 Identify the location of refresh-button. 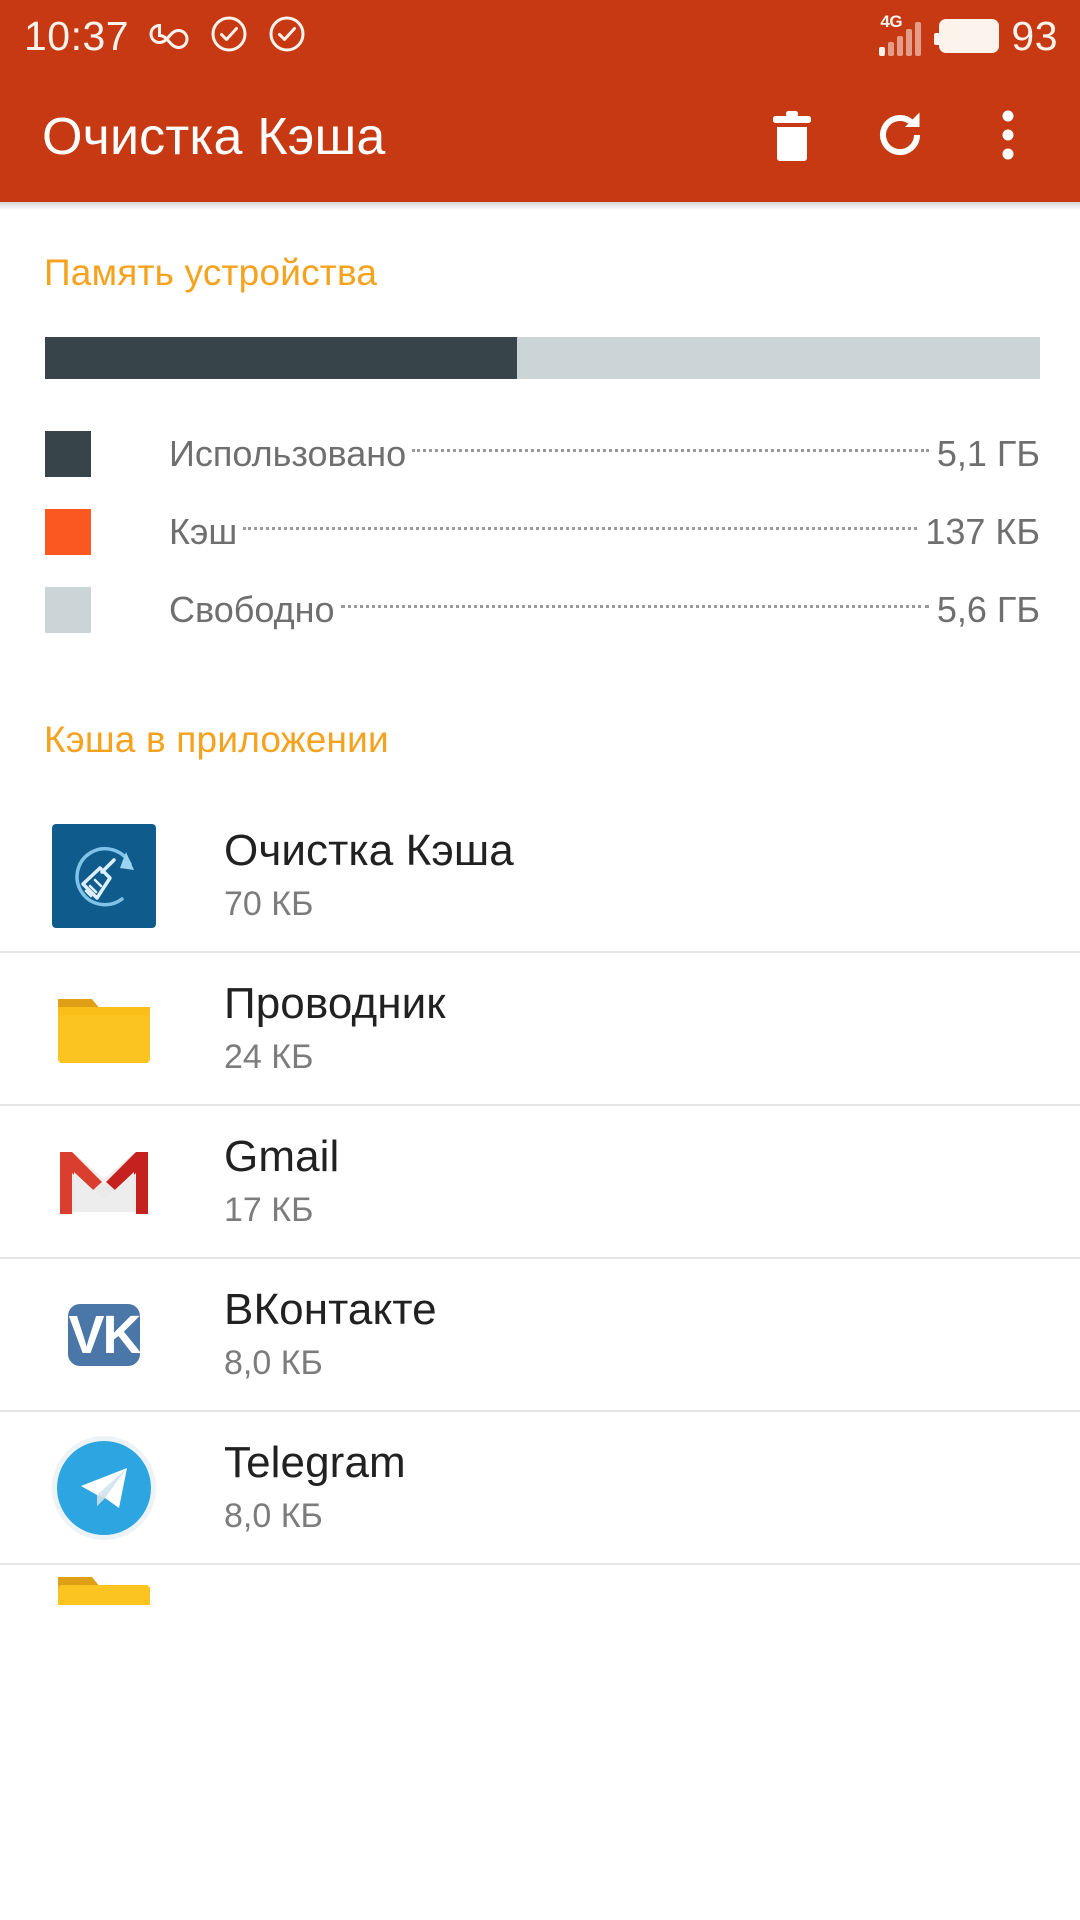
(900, 137).